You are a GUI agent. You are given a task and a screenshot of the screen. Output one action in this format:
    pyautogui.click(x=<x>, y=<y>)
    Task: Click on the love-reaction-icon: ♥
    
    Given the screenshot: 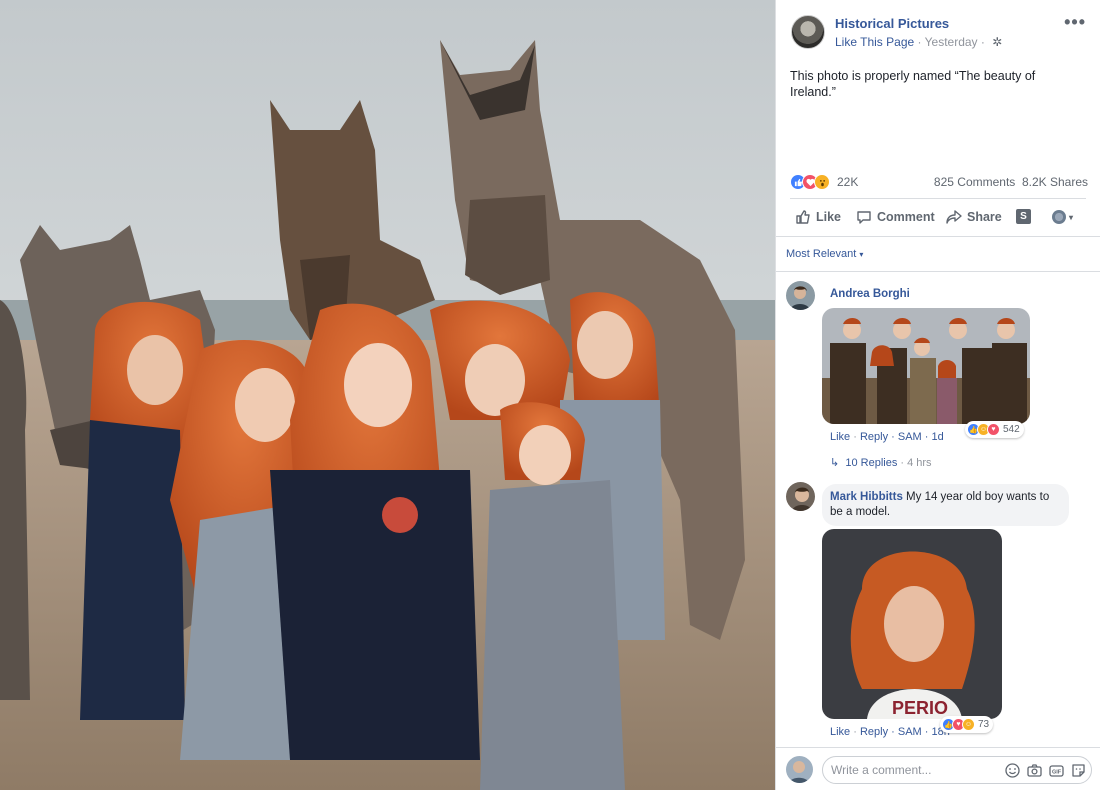 What is the action you would take?
    pyautogui.click(x=993, y=429)
    